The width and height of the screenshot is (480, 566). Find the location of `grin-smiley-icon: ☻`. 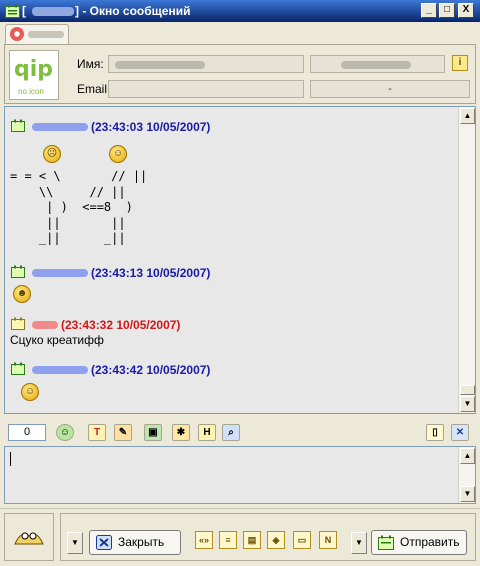

grin-smiley-icon: ☻ is located at coordinates (22, 294).